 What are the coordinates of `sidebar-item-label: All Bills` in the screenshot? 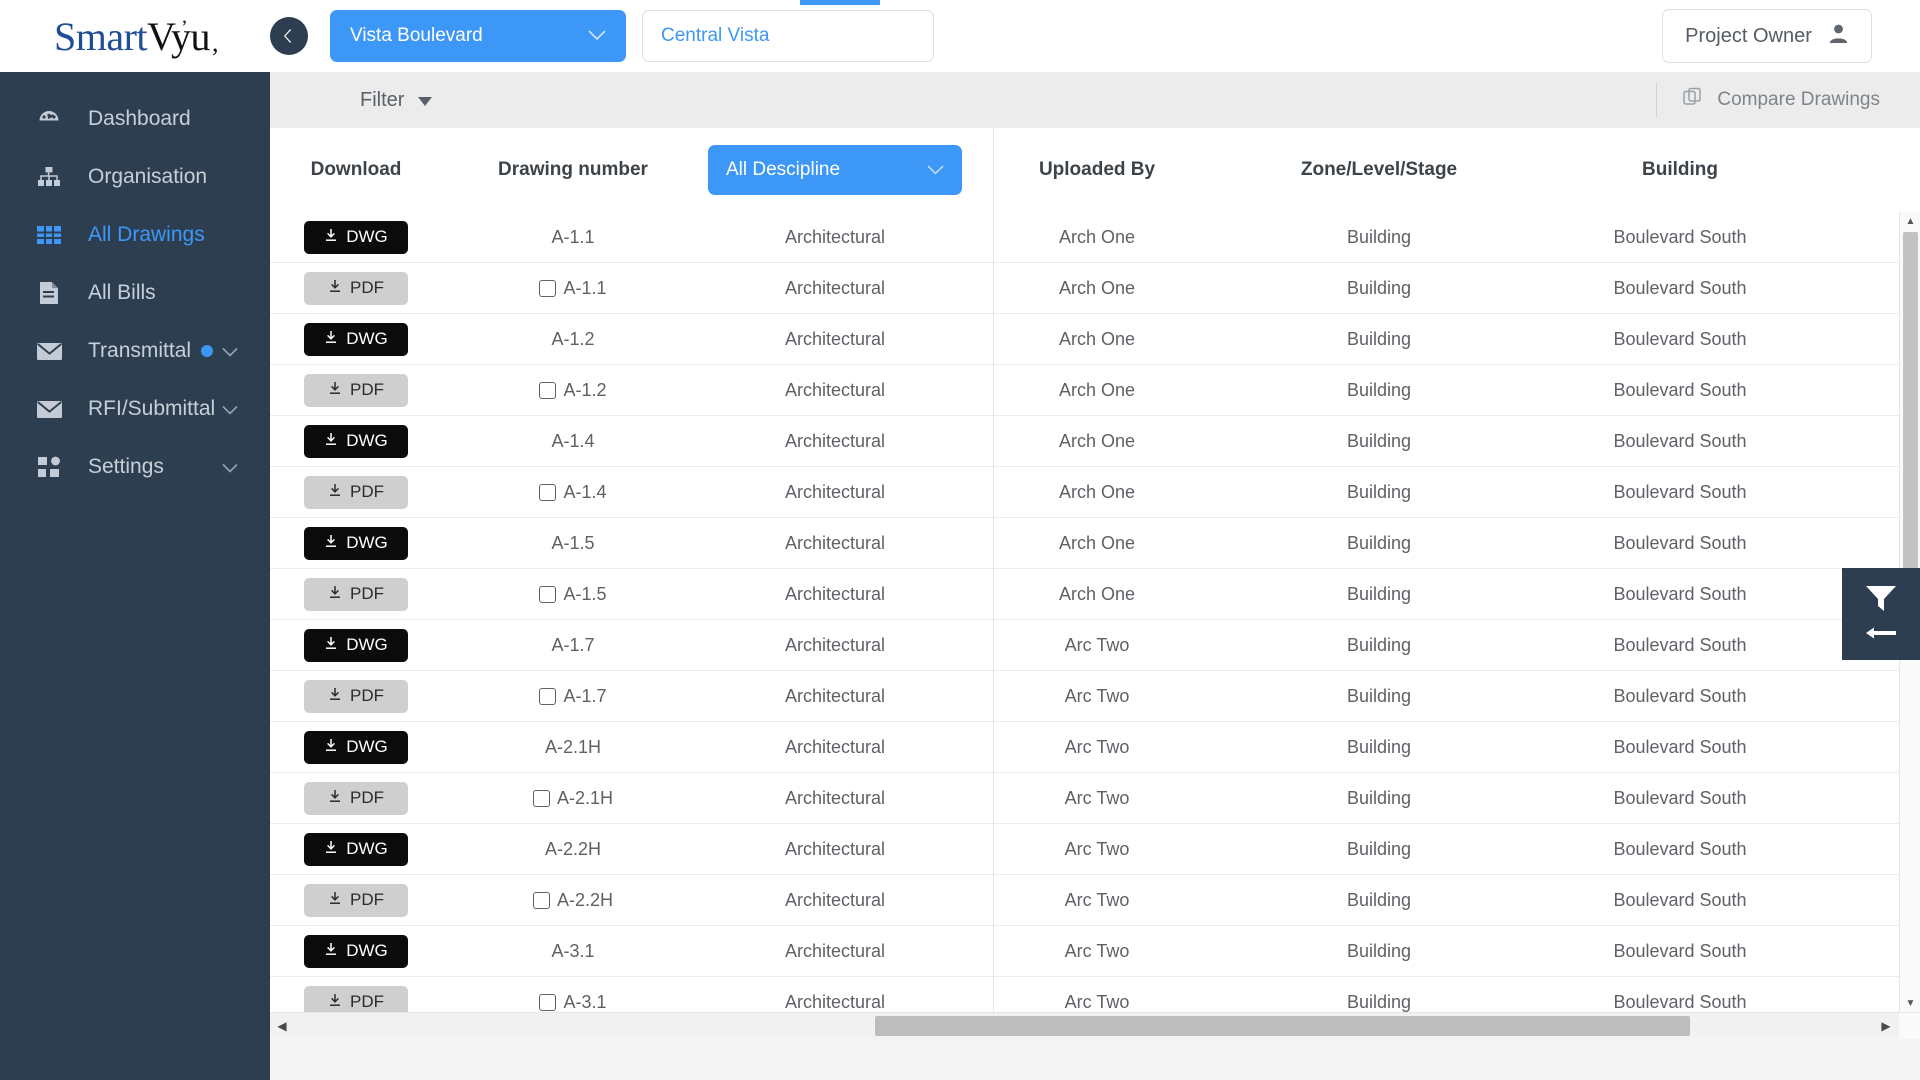 It's located at (122, 292).